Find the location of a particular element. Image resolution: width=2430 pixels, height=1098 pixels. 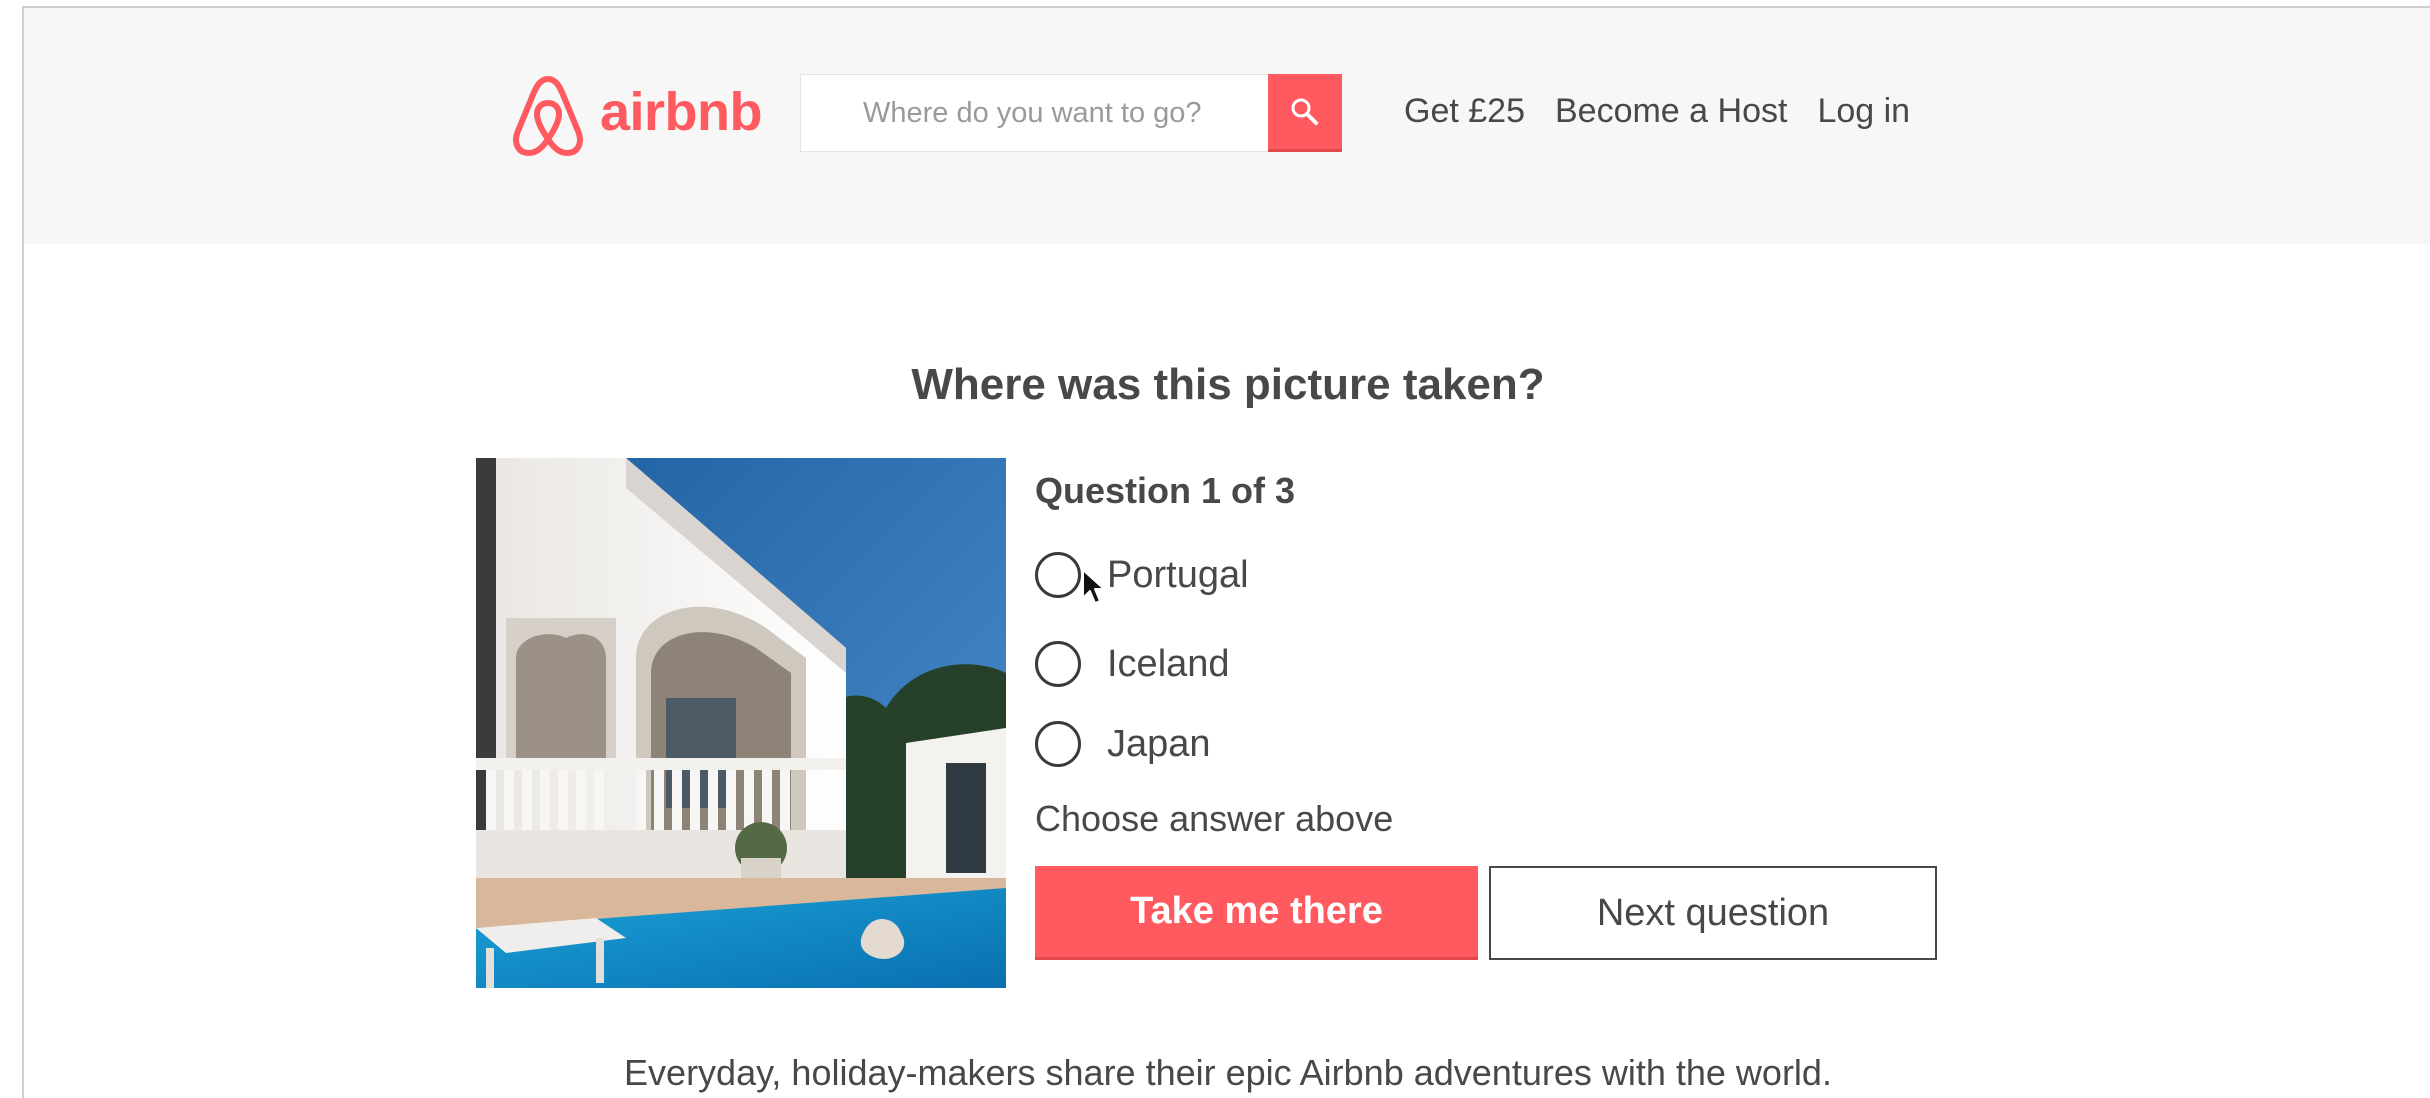

search-button is located at coordinates (1305, 113).